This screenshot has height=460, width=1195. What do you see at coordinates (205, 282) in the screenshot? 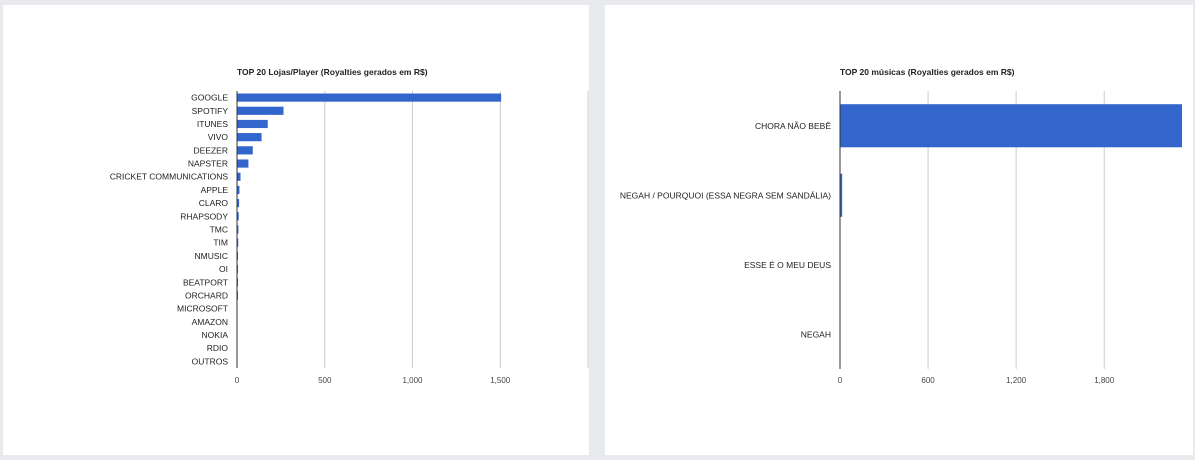
I see `category-label: BEATPORT` at bounding box center [205, 282].